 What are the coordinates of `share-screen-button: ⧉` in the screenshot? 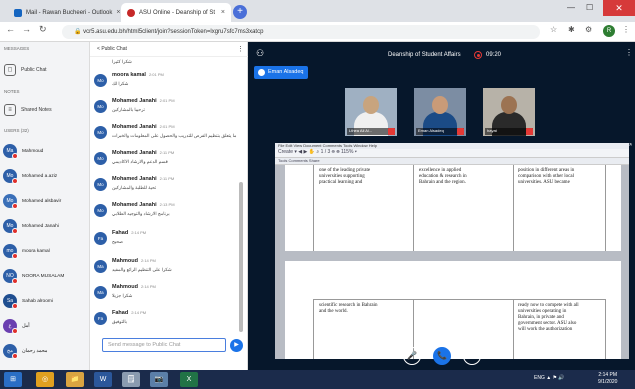 It's located at (472, 356).